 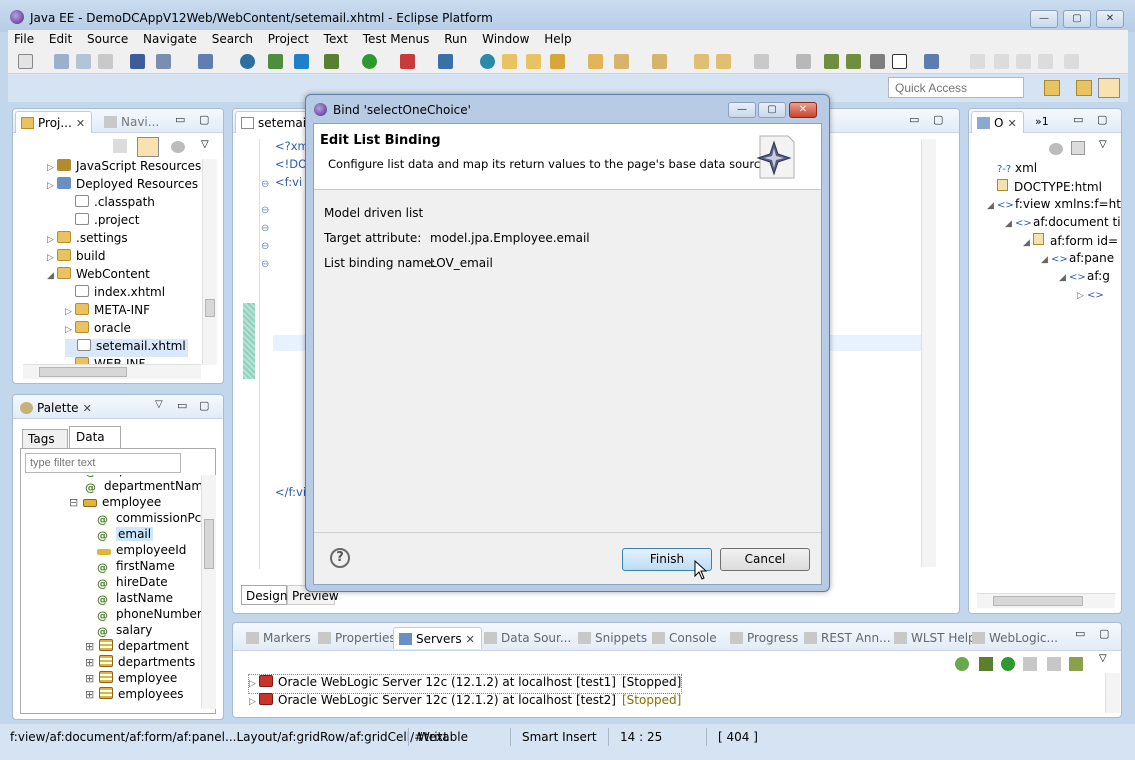 What do you see at coordinates (533, 61) in the screenshot?
I see `open-folder-icon` at bounding box center [533, 61].